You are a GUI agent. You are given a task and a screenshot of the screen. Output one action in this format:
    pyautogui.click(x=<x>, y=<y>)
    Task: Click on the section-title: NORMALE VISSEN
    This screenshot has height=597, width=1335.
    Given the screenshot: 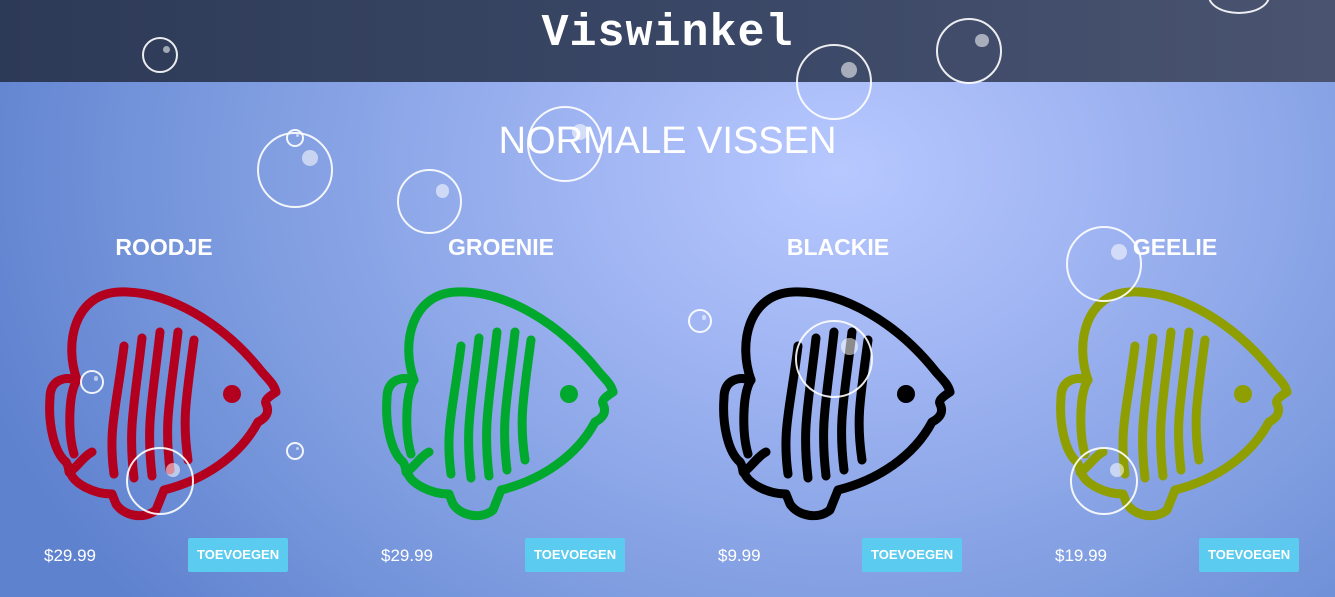 What is the action you would take?
    pyautogui.click(x=667, y=141)
    